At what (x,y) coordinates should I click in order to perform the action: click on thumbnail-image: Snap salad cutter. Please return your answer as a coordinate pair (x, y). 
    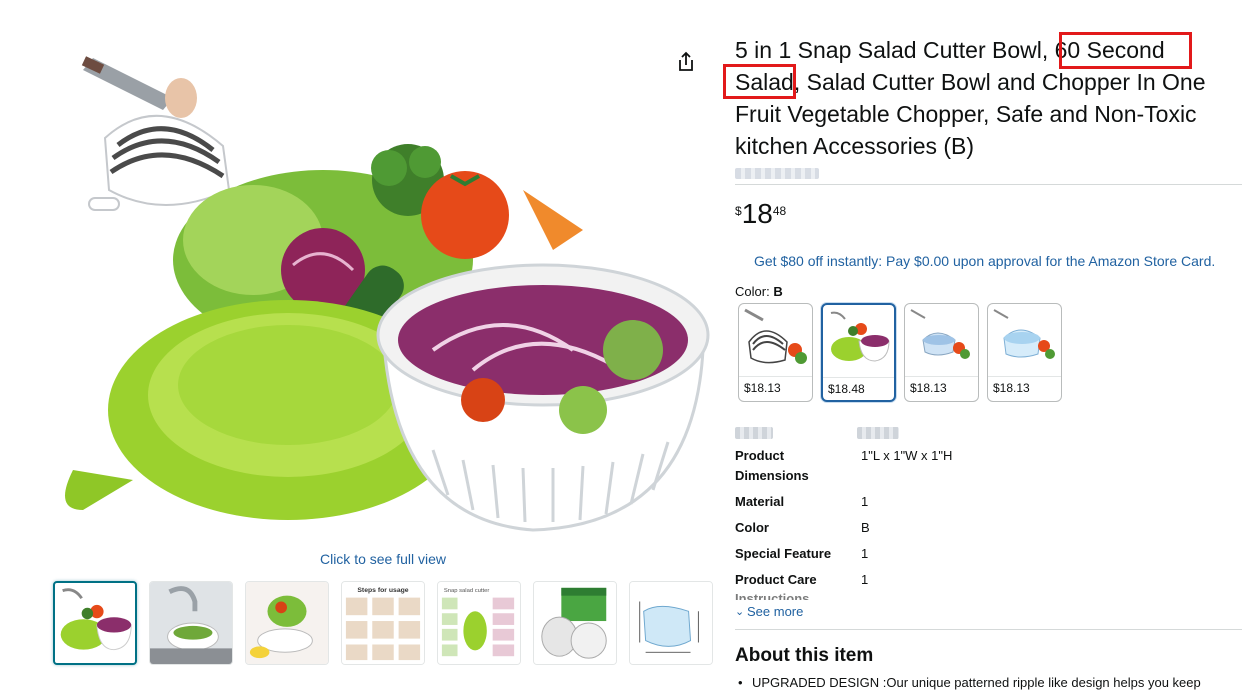
    Looking at the image, I should click on (479, 623).